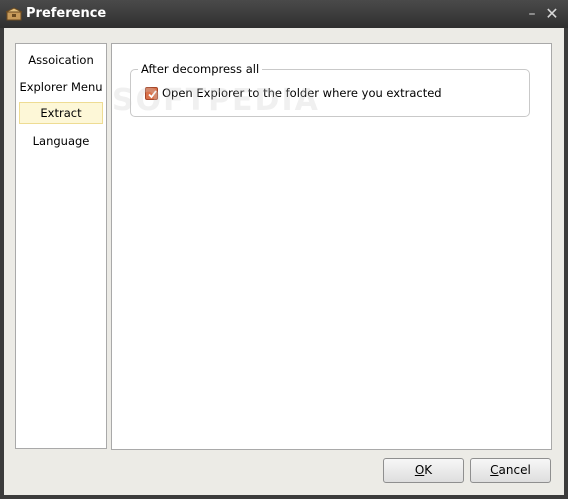 This screenshot has width=568, height=499. I want to click on minimize-button: –, so click(532, 14).